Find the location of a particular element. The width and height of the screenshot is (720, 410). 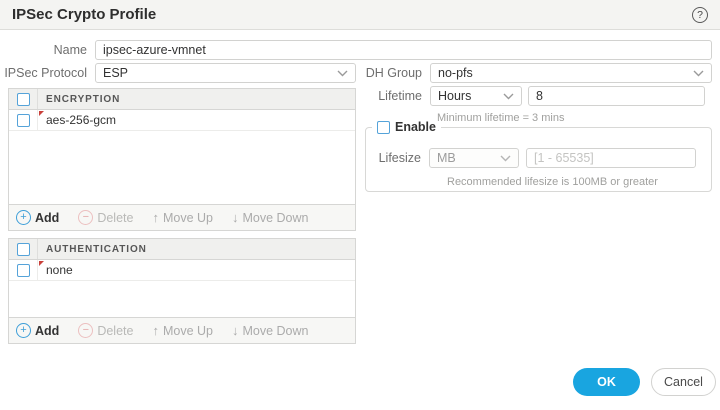

ipsec-protocol-label: IPSec Protocol is located at coordinates (45, 73).